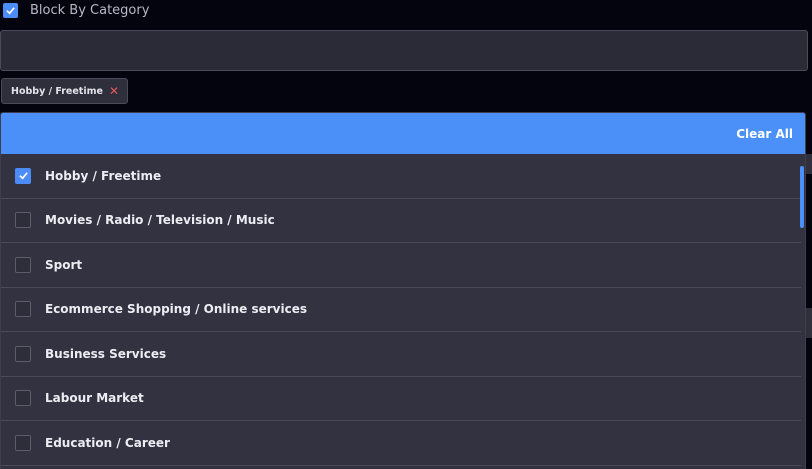  I want to click on option-label: Education / Career, so click(107, 442).